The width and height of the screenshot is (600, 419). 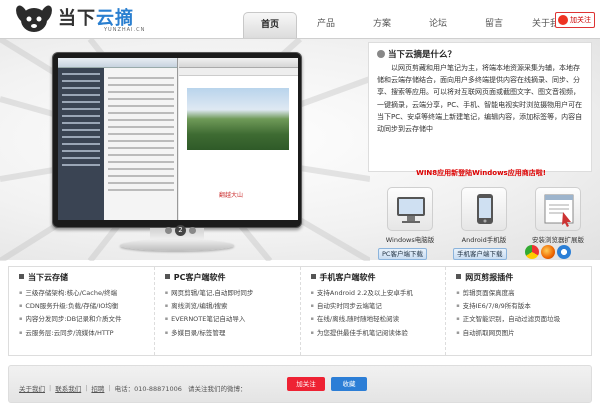 I want to click on feature-item: 网页剪辑/笔记,自动即时同步, so click(x=232, y=293).